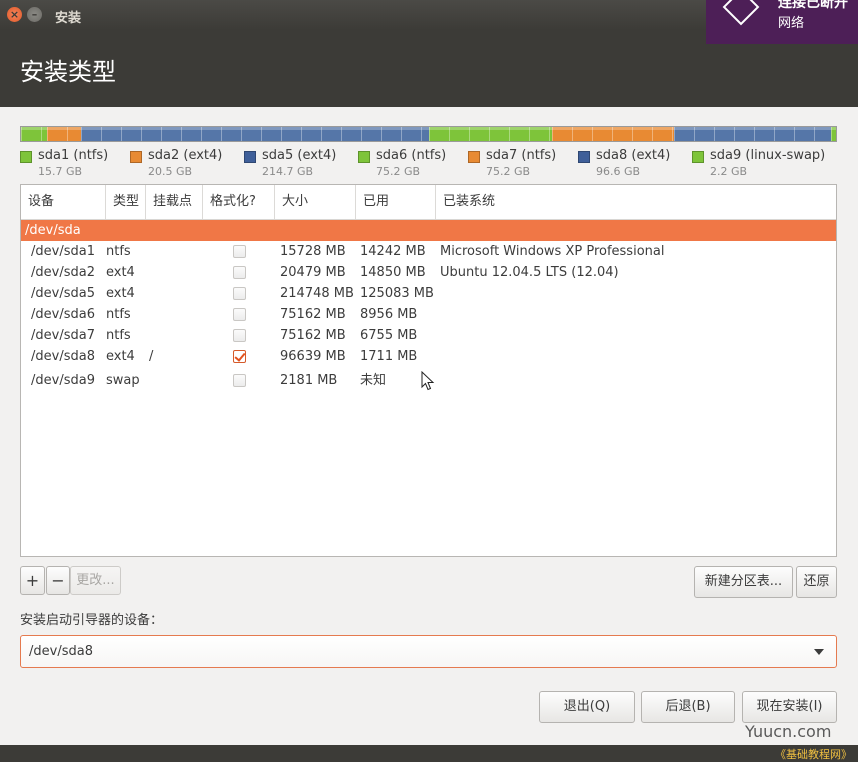 This screenshot has height=762, width=858. Describe the element at coordinates (317, 293) in the screenshot. I see `cell-size: 214748 MB` at that location.